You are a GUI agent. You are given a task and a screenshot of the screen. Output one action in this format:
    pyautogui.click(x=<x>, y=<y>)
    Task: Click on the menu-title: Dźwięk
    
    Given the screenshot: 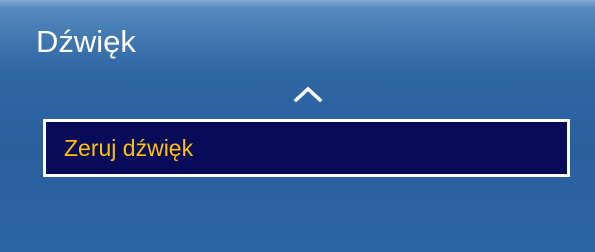 What is the action you would take?
    pyautogui.click(x=86, y=41)
    